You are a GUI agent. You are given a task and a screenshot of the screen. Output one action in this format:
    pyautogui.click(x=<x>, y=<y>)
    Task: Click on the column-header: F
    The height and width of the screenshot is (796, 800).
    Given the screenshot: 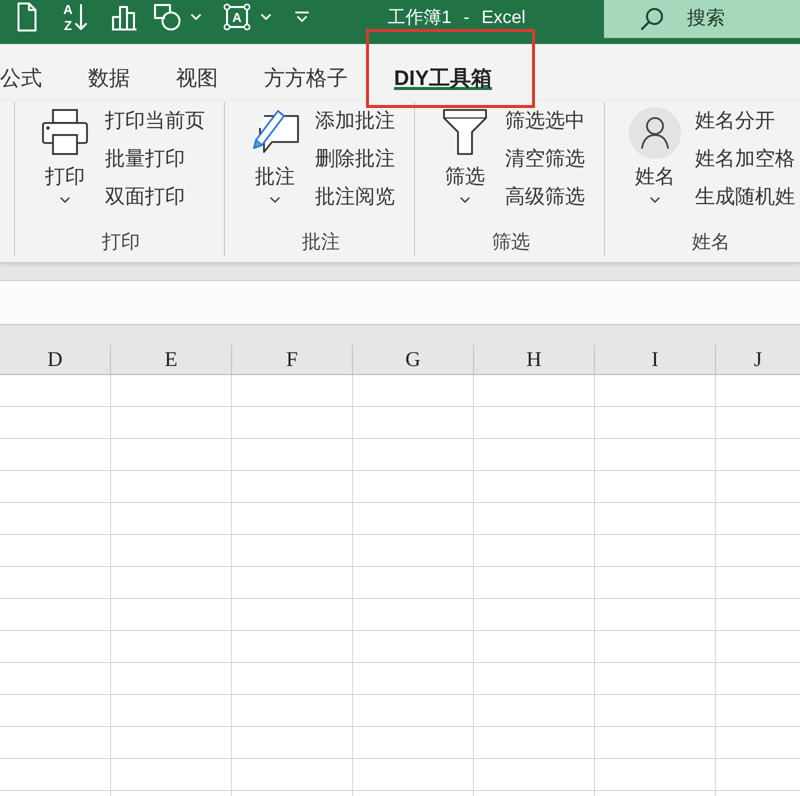 What is the action you would take?
    pyautogui.click(x=292, y=359)
    